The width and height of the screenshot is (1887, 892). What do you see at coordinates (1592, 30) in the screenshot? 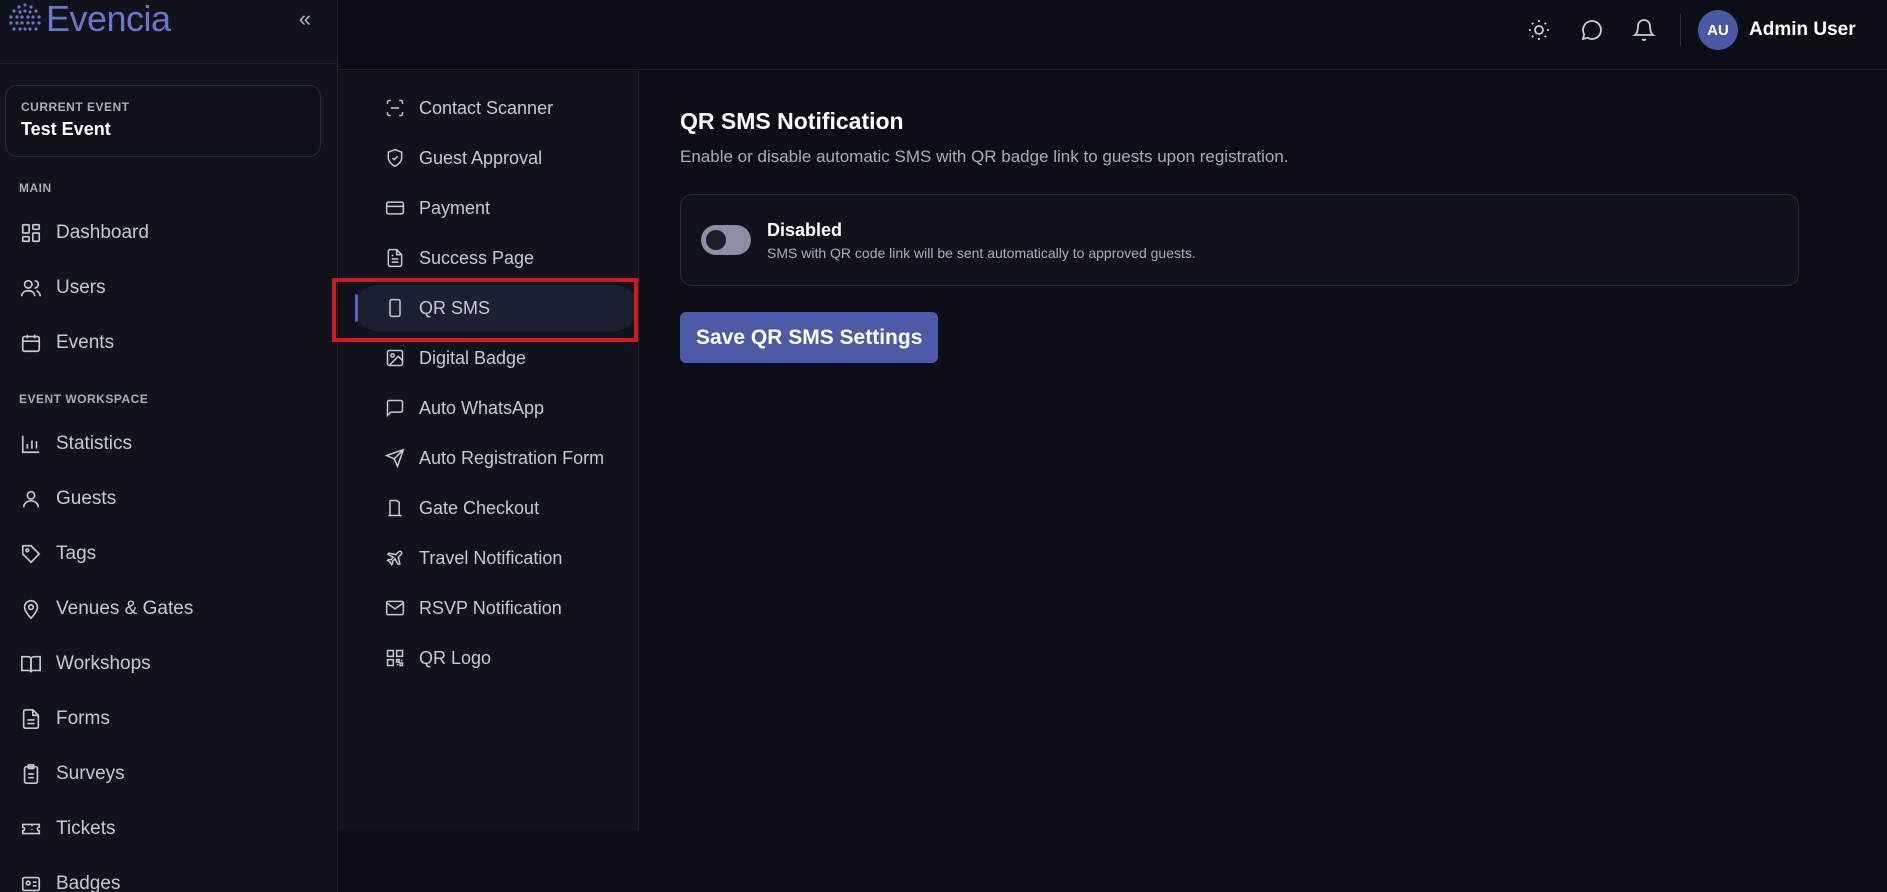
I see `chat-icon` at bounding box center [1592, 30].